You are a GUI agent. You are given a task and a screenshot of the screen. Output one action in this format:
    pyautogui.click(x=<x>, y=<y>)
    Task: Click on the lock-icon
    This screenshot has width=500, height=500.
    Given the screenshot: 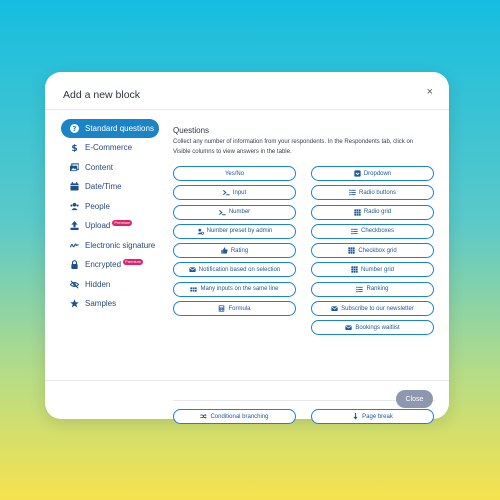 What is the action you would take?
    pyautogui.click(x=74, y=265)
    